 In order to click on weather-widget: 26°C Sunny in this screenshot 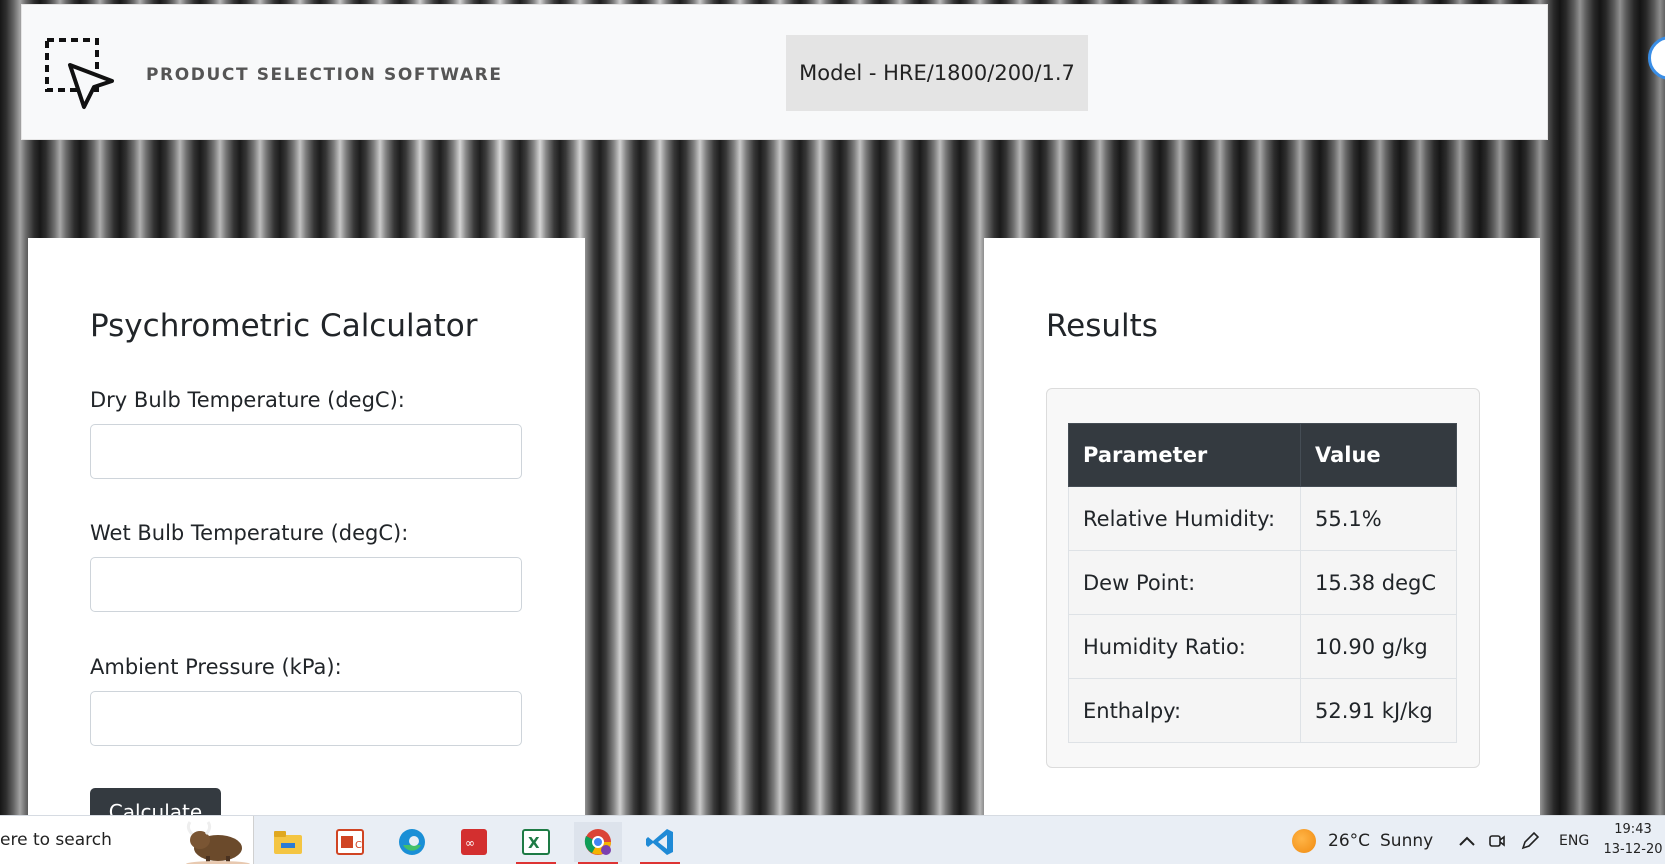, I will do `click(1362, 840)`.